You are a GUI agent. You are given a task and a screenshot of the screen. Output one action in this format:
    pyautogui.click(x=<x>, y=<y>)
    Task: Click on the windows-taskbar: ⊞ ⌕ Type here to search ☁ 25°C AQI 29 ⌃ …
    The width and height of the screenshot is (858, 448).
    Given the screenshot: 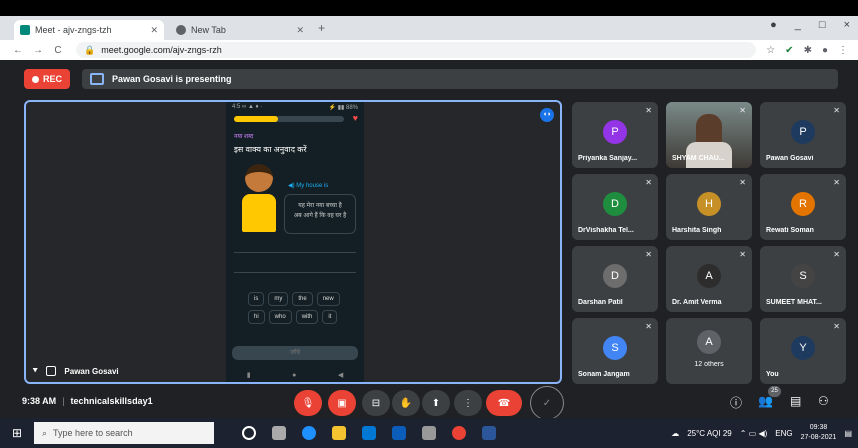 What is the action you would take?
    pyautogui.click(x=429, y=433)
    